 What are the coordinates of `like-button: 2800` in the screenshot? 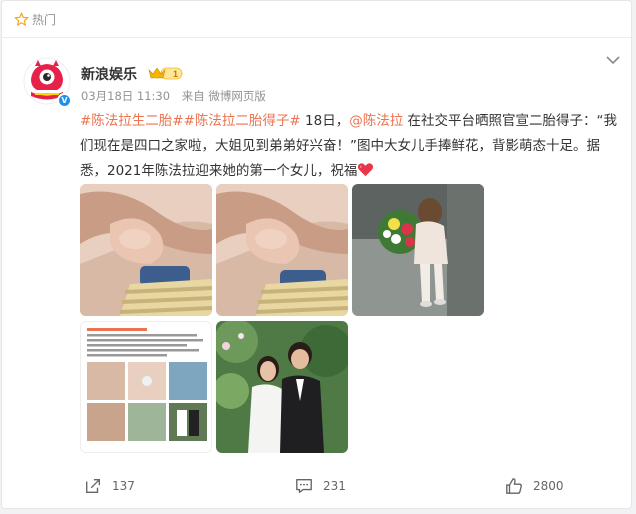 It's located at (534, 486).